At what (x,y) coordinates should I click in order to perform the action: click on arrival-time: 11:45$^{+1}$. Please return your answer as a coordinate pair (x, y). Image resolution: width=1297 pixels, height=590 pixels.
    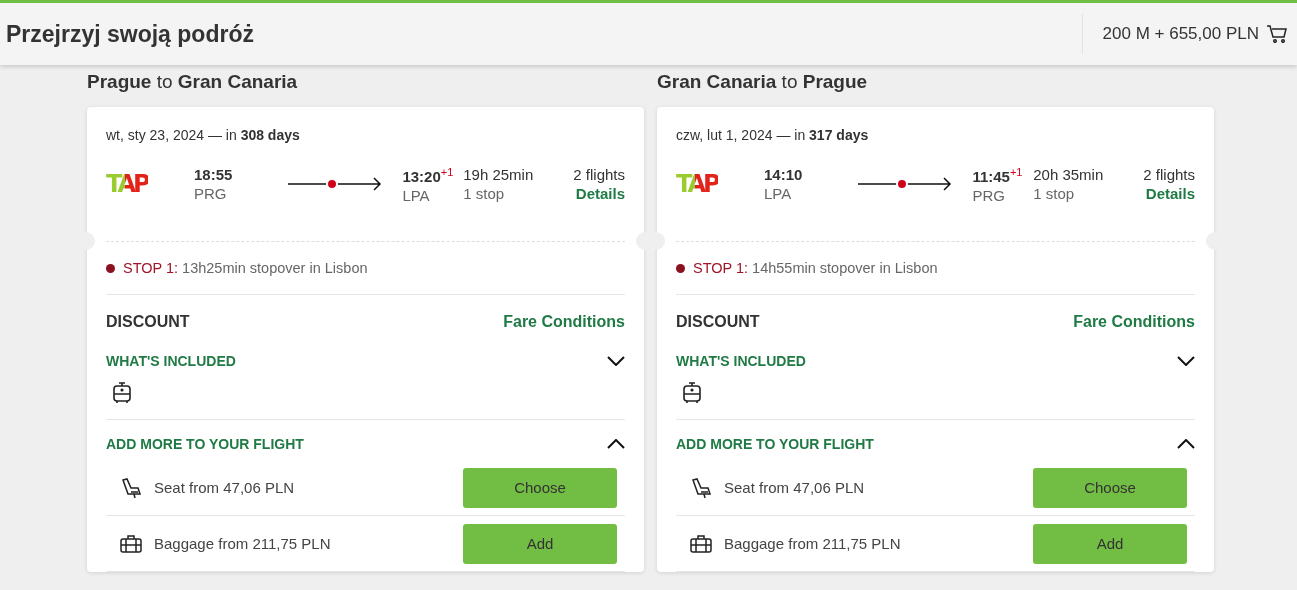
    Looking at the image, I should click on (997, 175).